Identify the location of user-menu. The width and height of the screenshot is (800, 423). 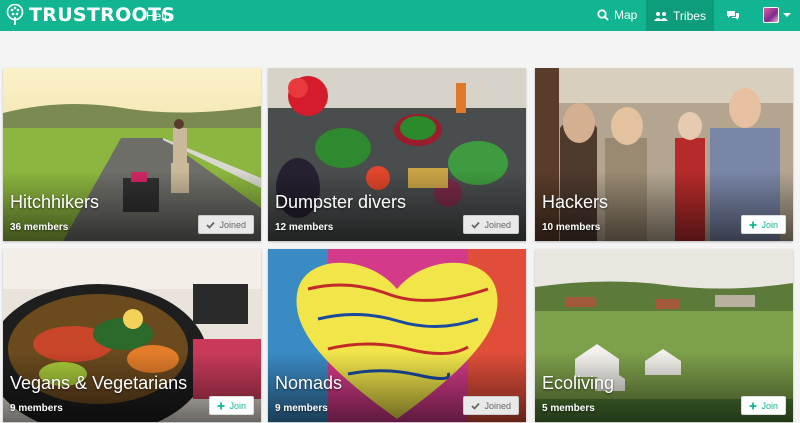
(777, 15).